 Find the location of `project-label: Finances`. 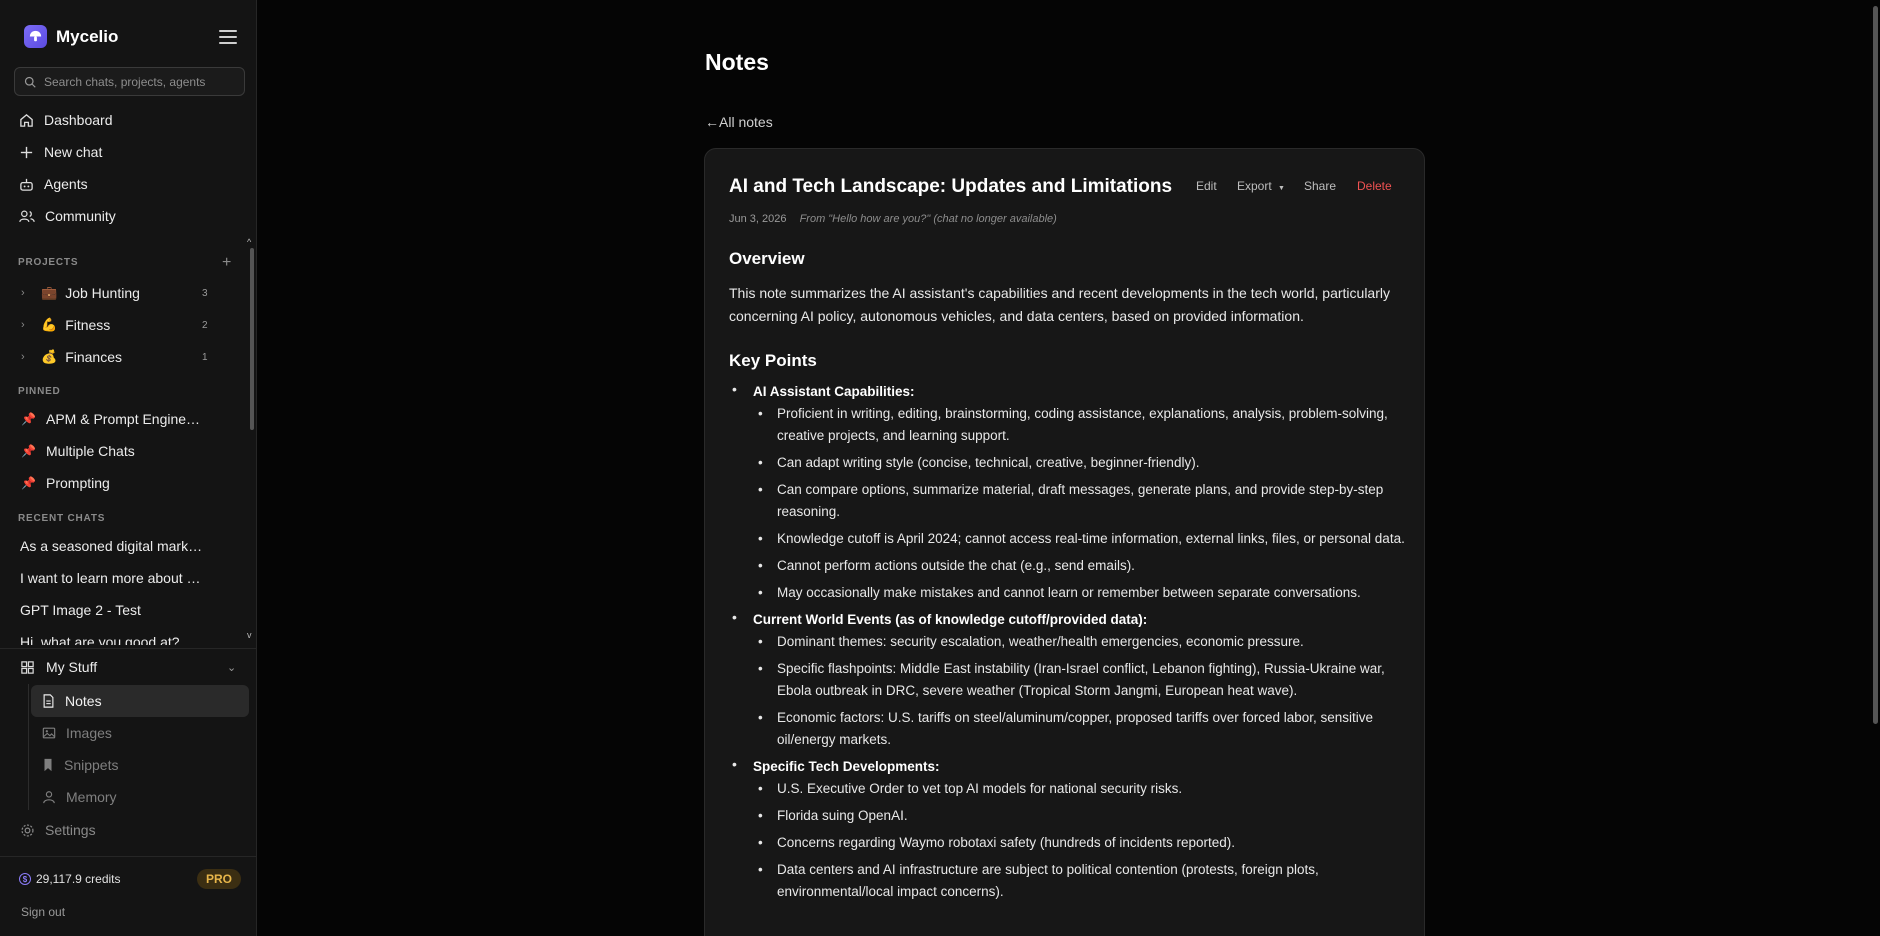

project-label: Finances is located at coordinates (93, 357).